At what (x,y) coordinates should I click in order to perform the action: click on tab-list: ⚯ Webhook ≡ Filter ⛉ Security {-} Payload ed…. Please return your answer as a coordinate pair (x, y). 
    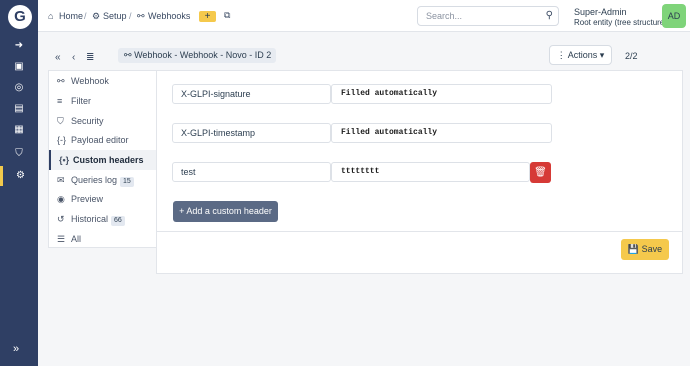
    Looking at the image, I should click on (102, 159).